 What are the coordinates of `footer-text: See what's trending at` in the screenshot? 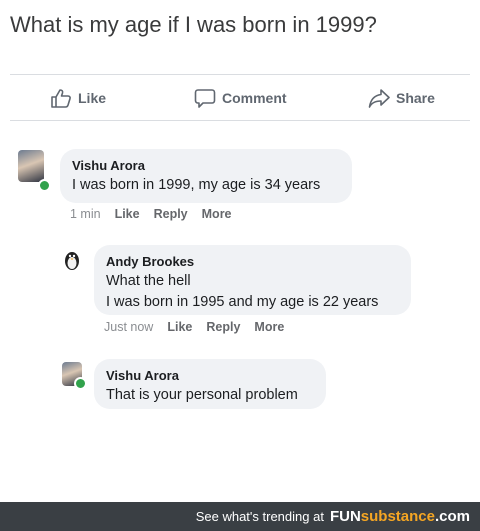 It's located at (259, 516).